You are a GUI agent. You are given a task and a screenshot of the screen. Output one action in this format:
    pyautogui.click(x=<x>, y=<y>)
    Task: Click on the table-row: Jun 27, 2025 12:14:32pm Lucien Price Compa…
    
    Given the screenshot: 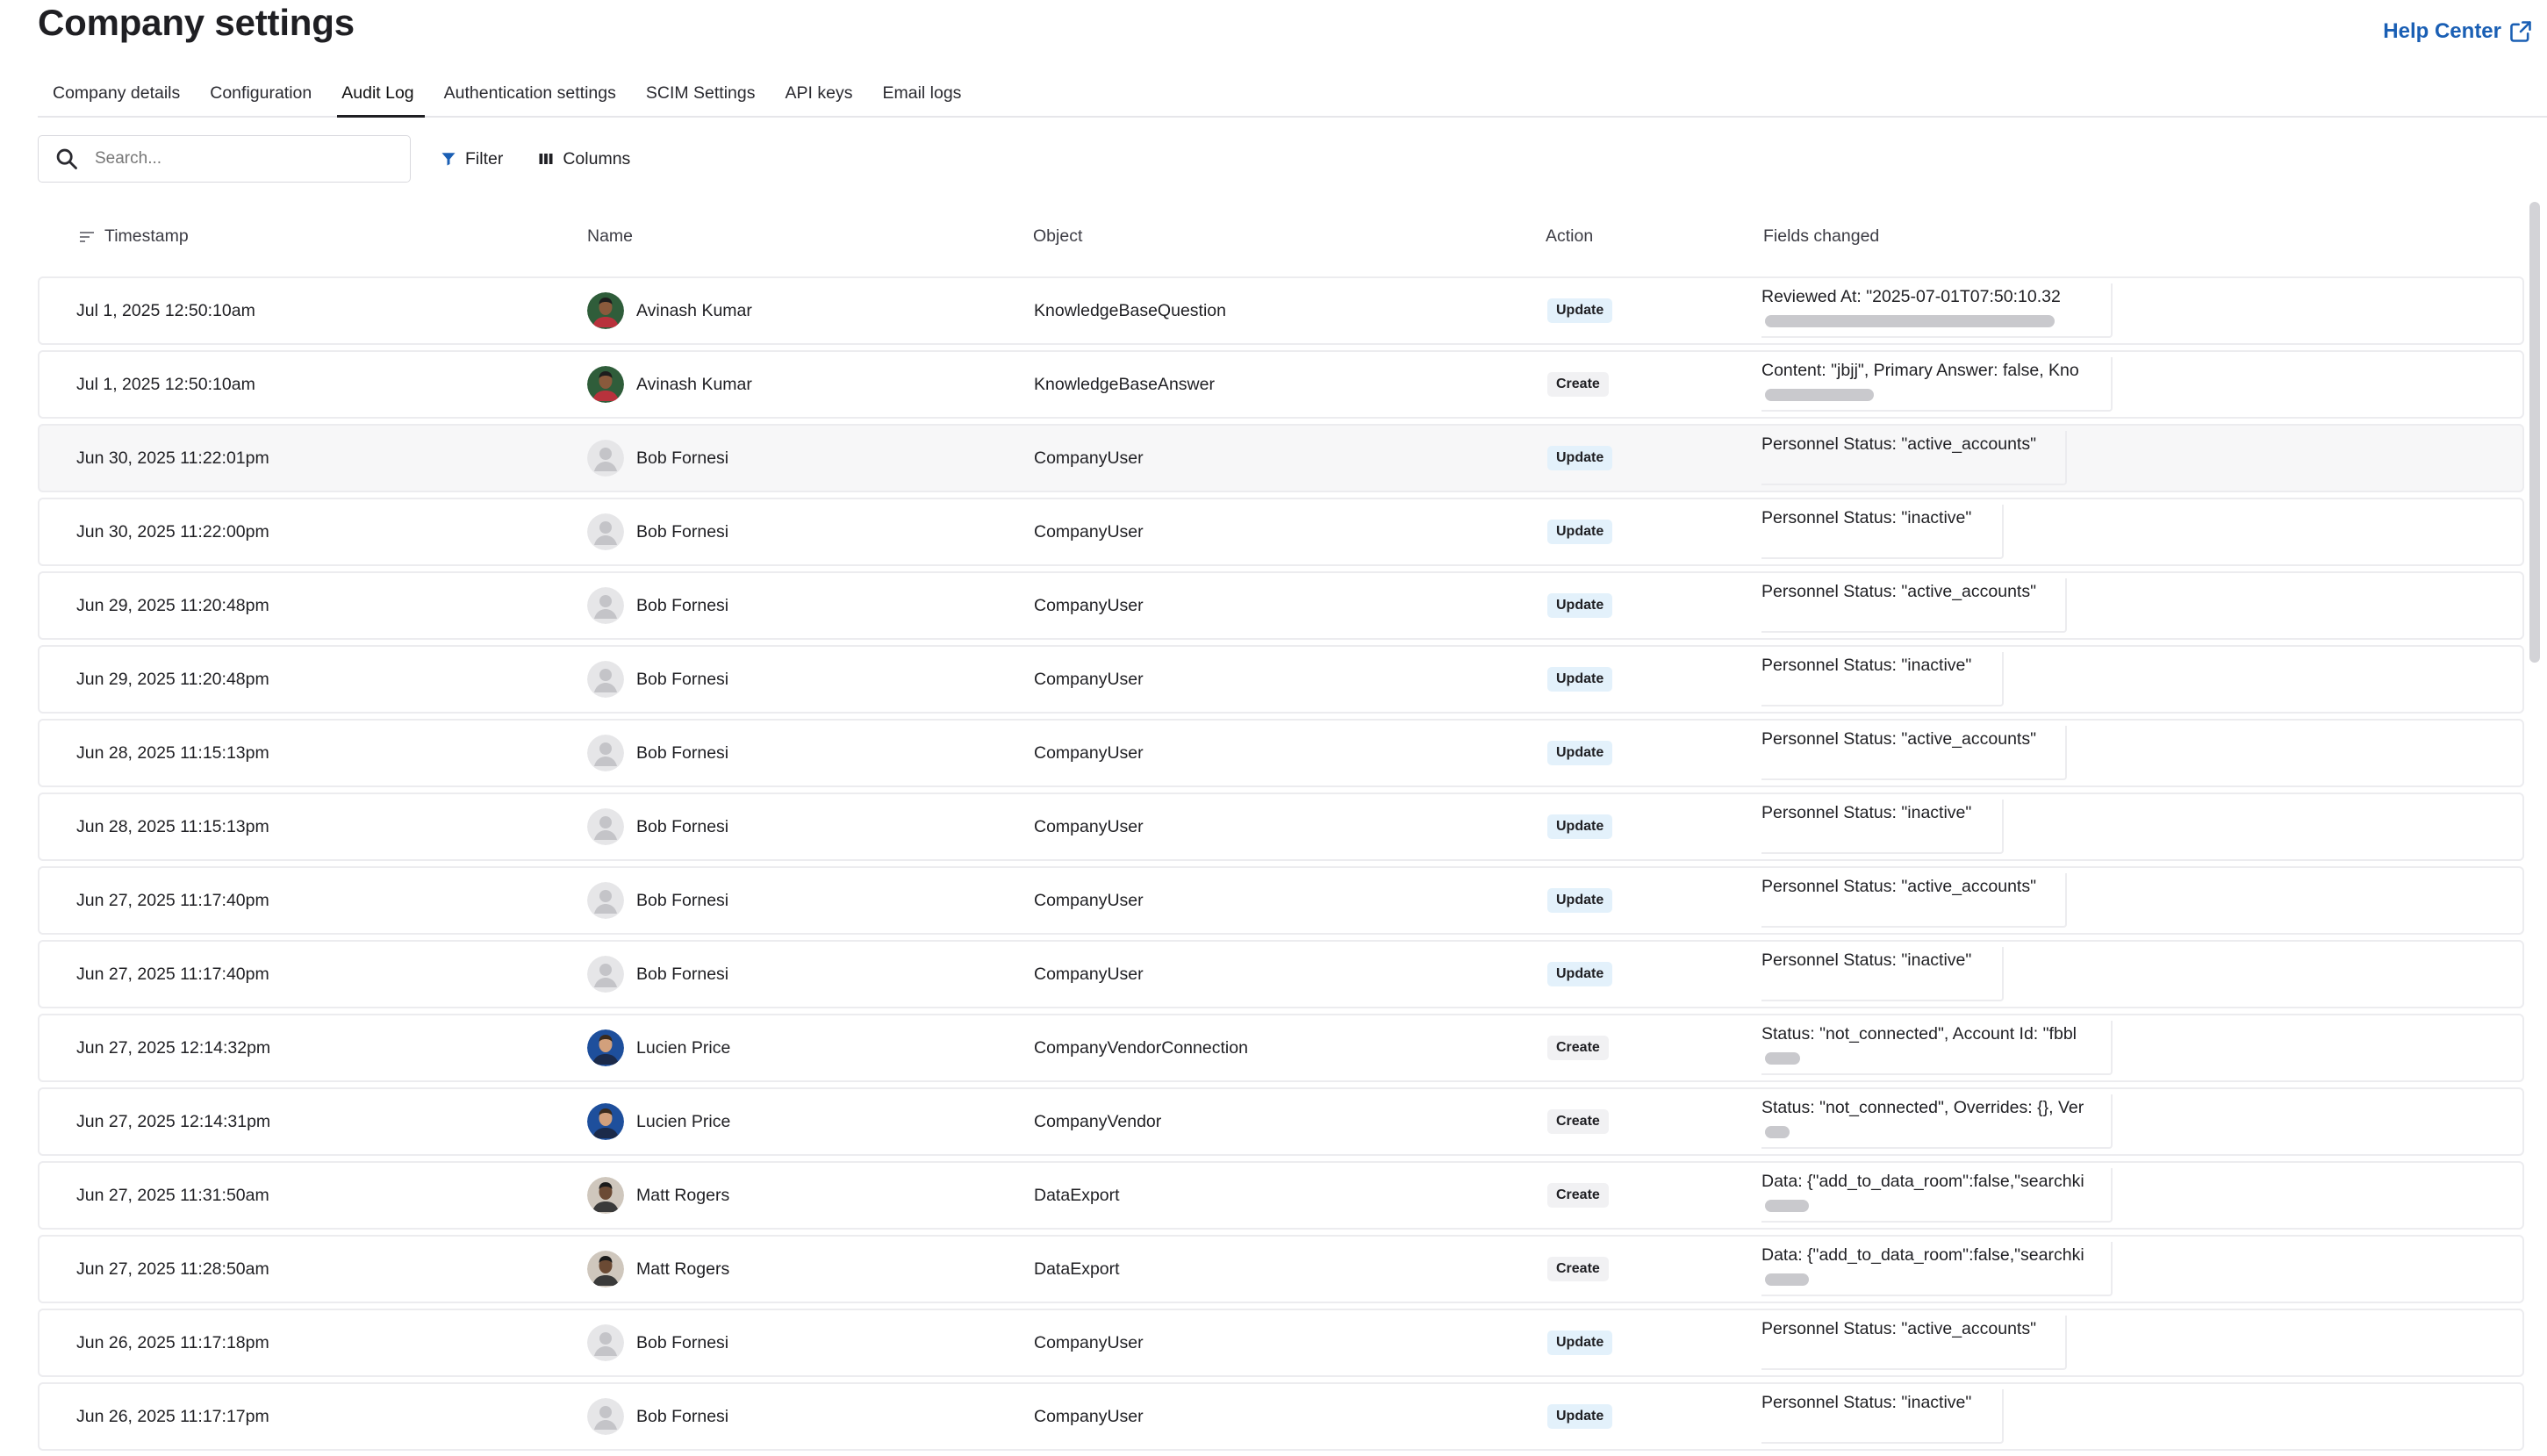 What is the action you would take?
    pyautogui.click(x=1281, y=1048)
    